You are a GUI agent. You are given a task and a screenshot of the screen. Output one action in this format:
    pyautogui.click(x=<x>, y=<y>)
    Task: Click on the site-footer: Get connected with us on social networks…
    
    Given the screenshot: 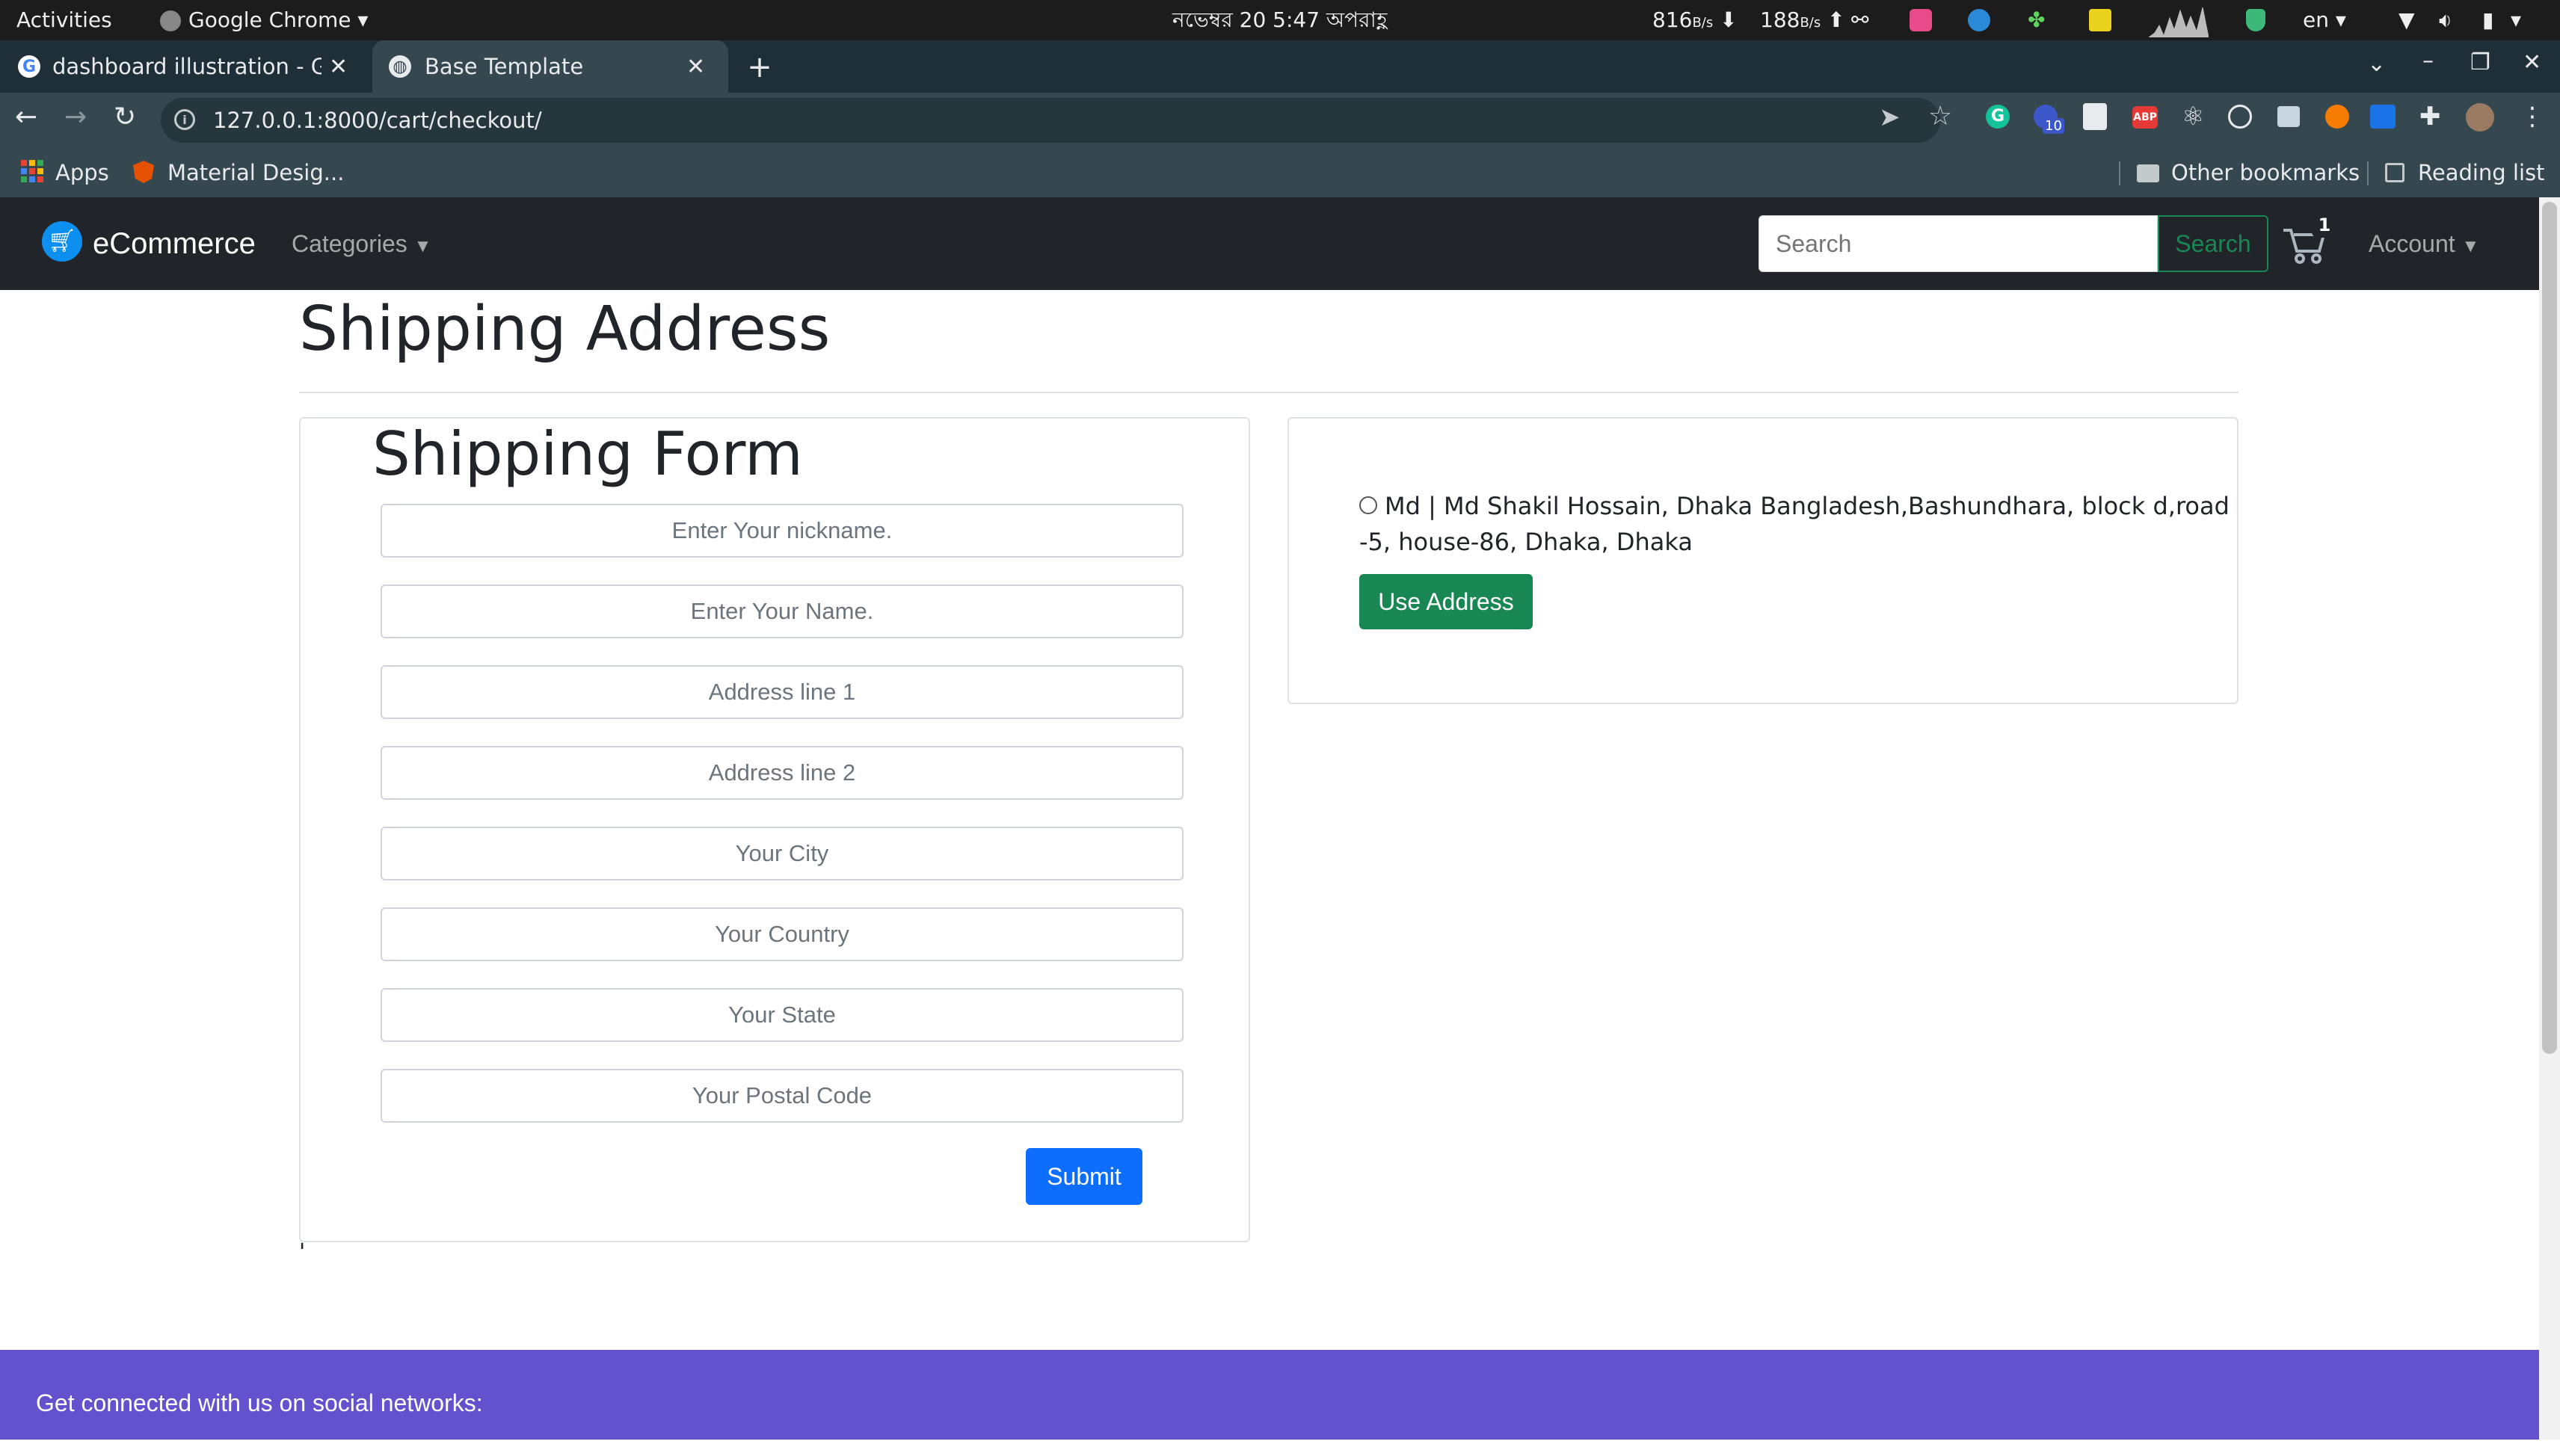 What is the action you would take?
    pyautogui.click(x=1269, y=1395)
    